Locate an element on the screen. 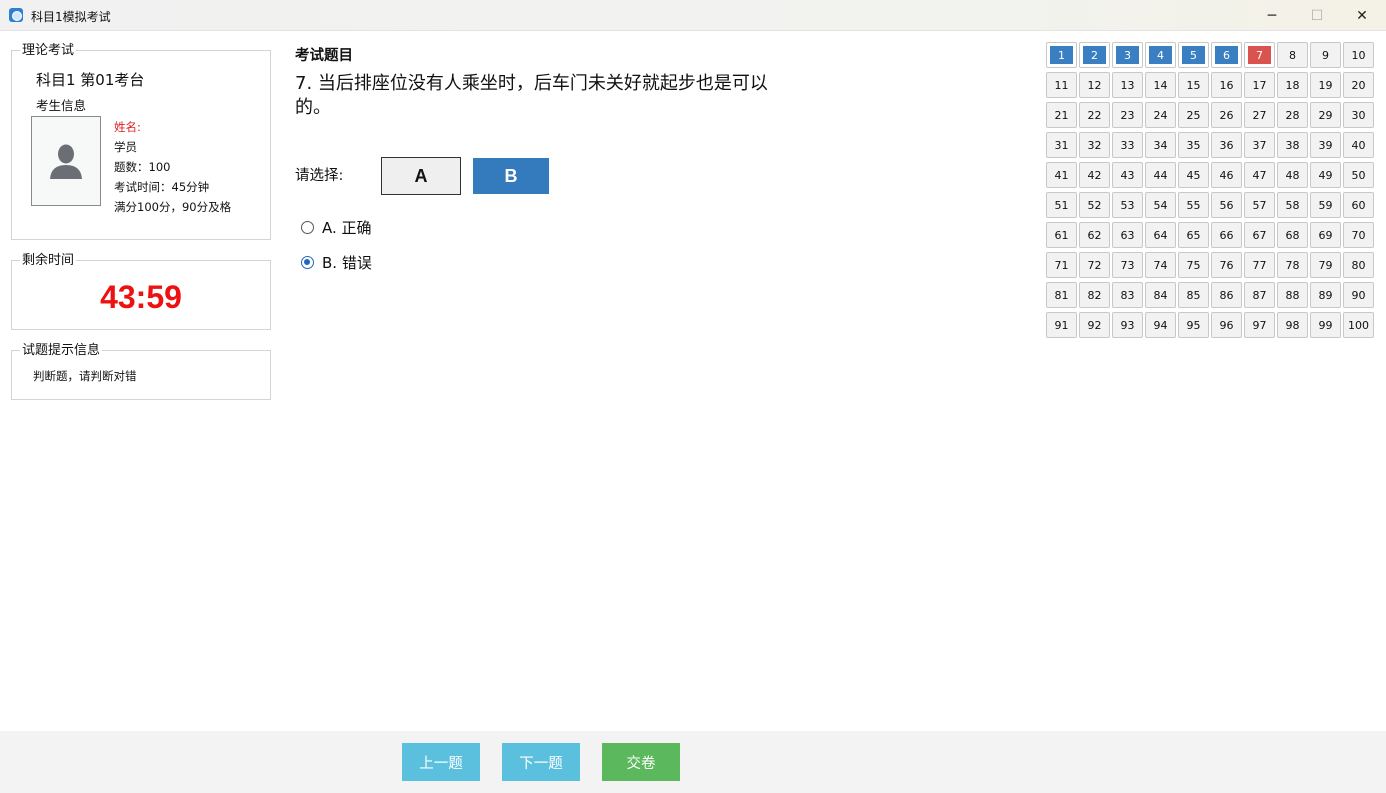 This screenshot has height=793, width=1386. question-cell-30: 30 is located at coordinates (1358, 115).